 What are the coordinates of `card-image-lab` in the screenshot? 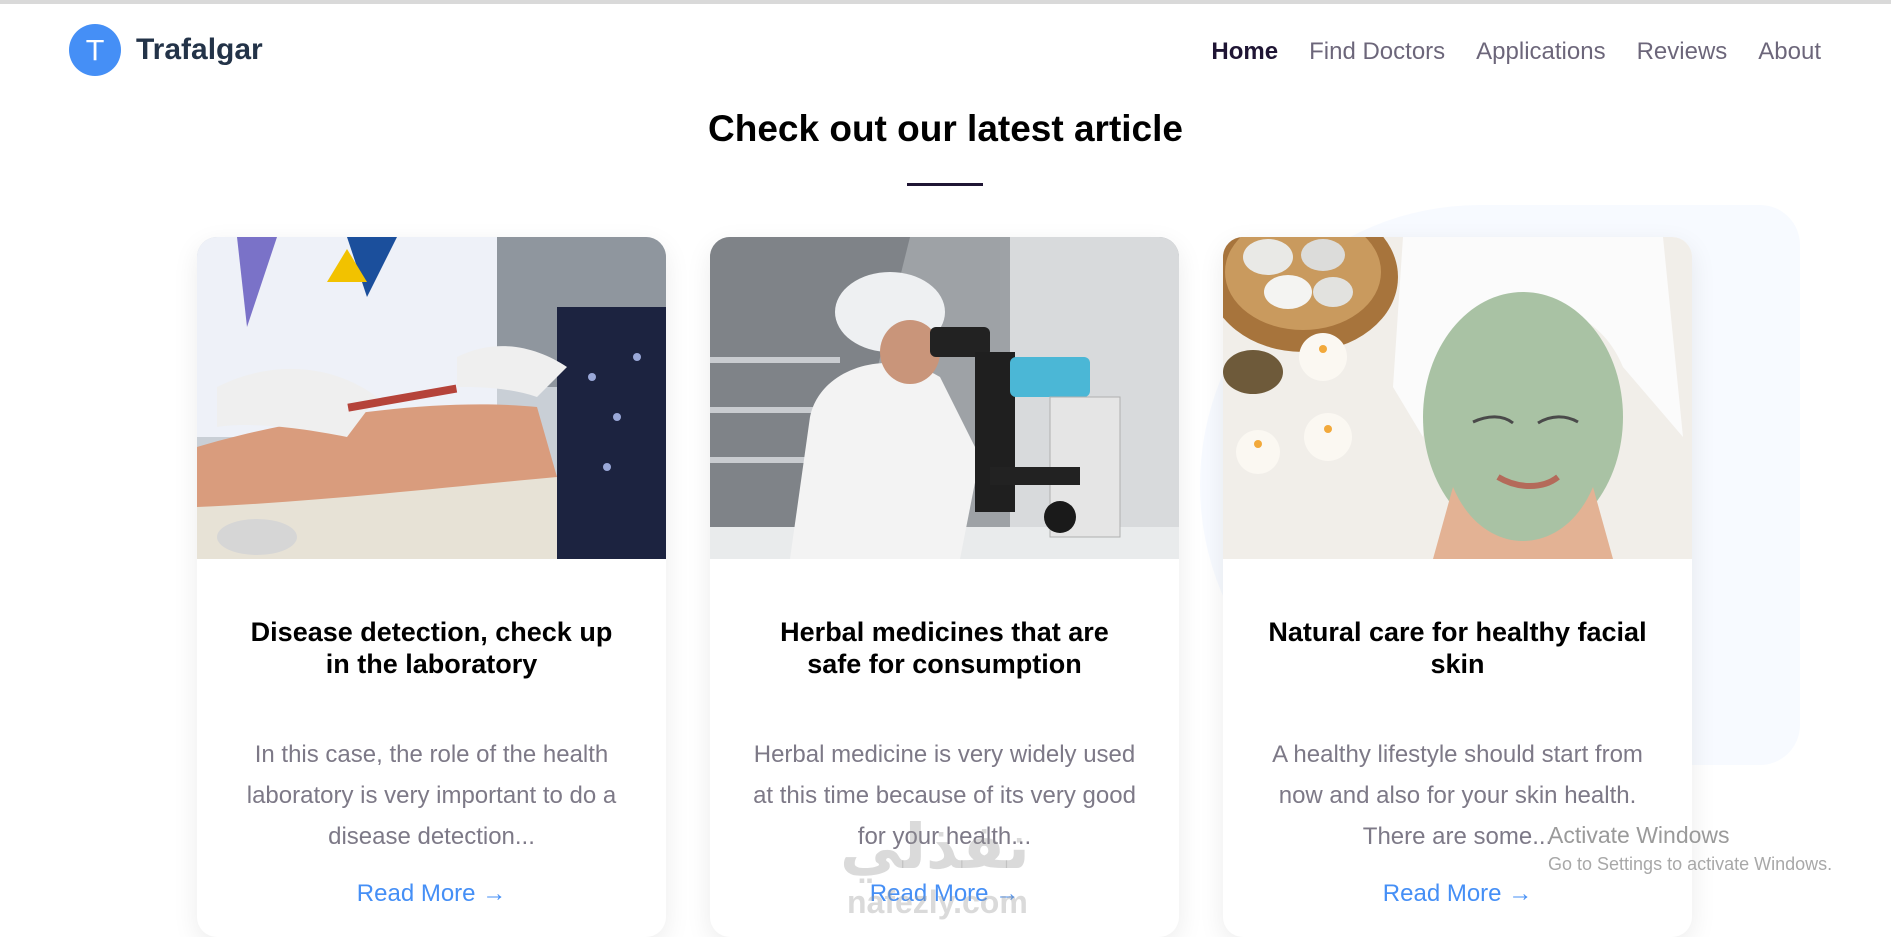 It's located at (431, 398).